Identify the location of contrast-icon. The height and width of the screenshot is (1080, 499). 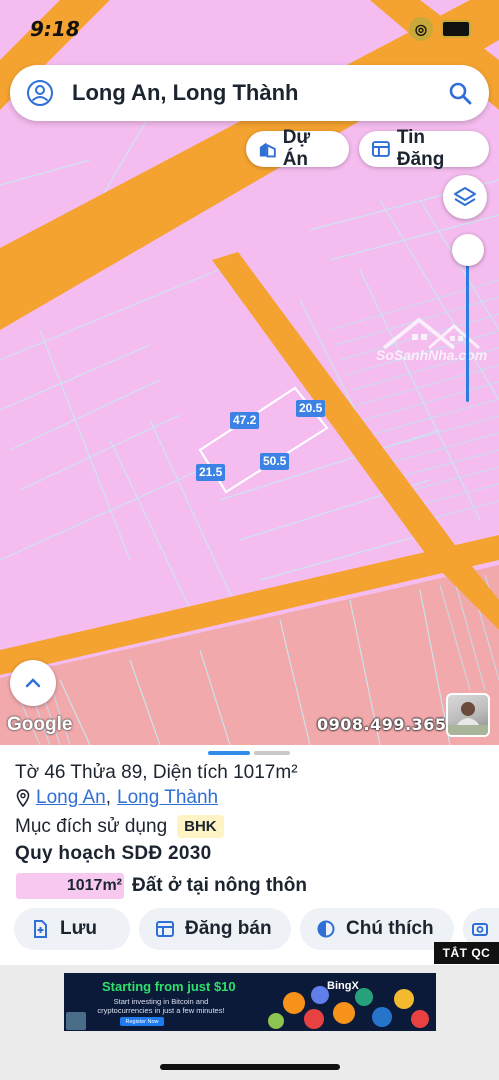
(326, 929).